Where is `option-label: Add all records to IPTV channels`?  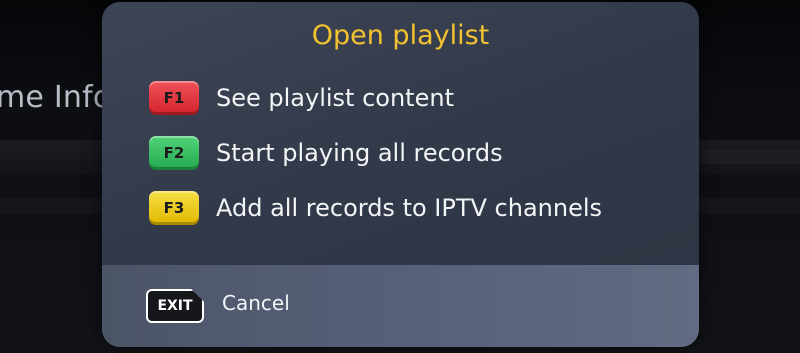
option-label: Add all records to IPTV channels is located at coordinates (409, 208).